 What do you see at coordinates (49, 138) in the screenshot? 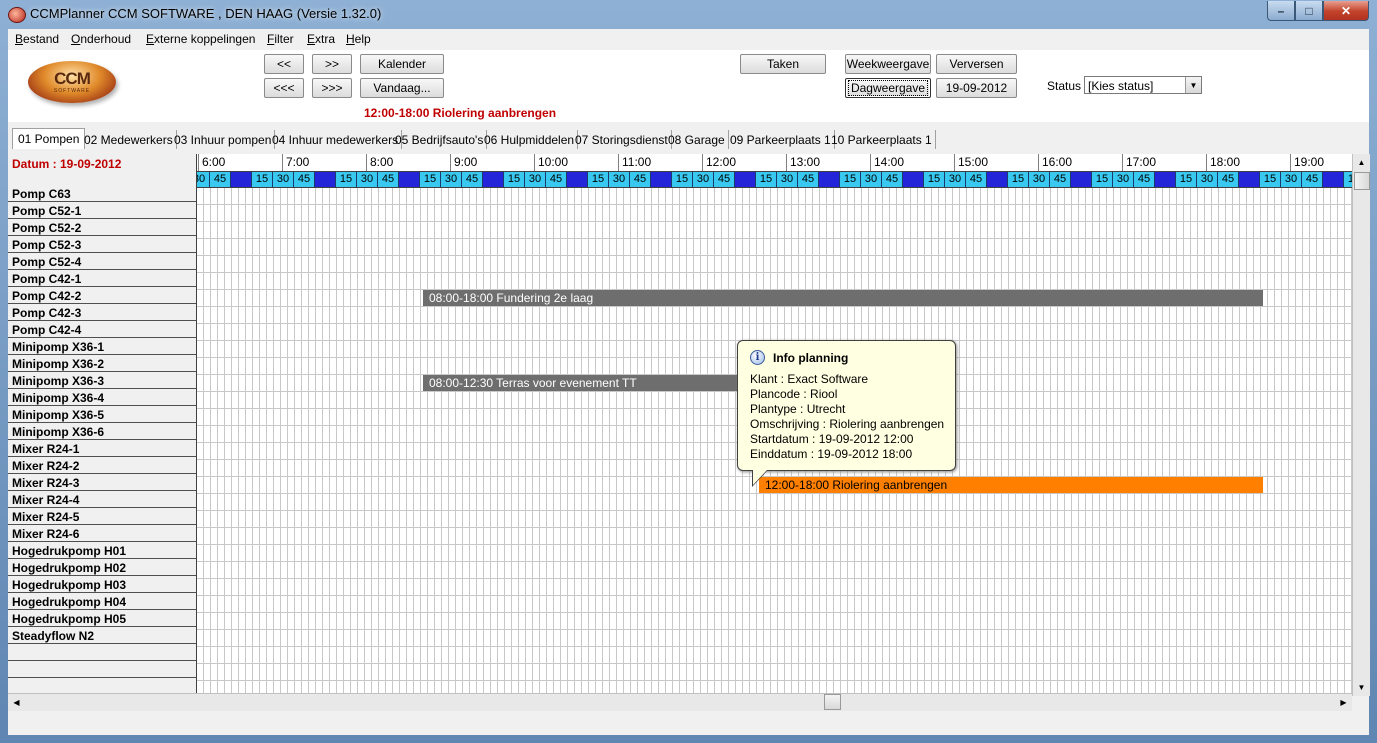
I see `tab-pompen: 01 Pompen` at bounding box center [49, 138].